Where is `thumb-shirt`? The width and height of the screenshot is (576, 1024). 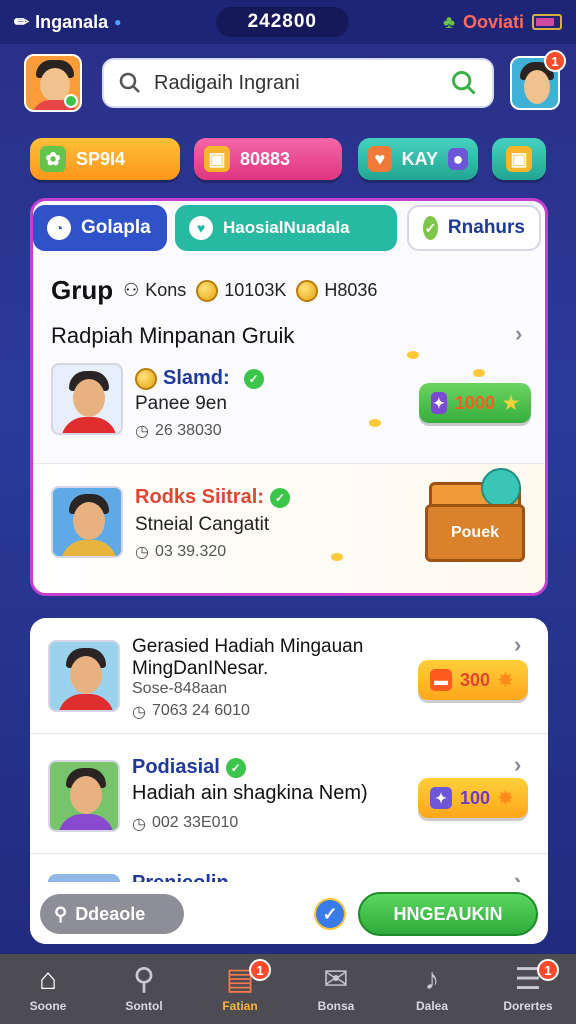 thumb-shirt is located at coordinates (89, 548).